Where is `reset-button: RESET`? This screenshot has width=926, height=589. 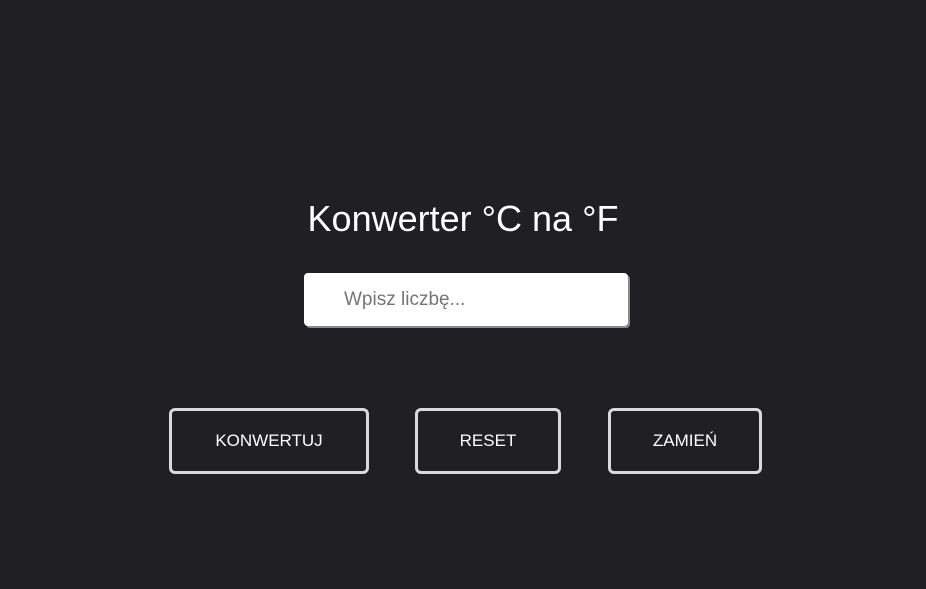 reset-button: RESET is located at coordinates (488, 441).